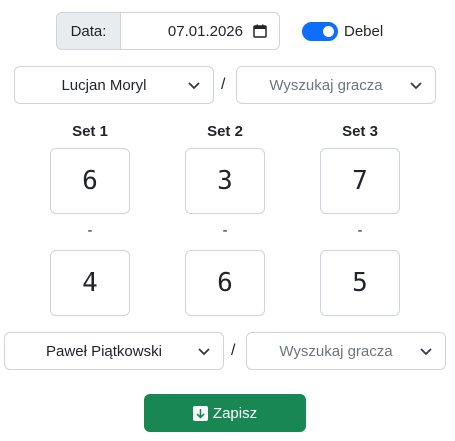 This screenshot has height=441, width=455. Describe the element at coordinates (205, 31) in the screenshot. I see `date-value: 07.01.2026` at that location.